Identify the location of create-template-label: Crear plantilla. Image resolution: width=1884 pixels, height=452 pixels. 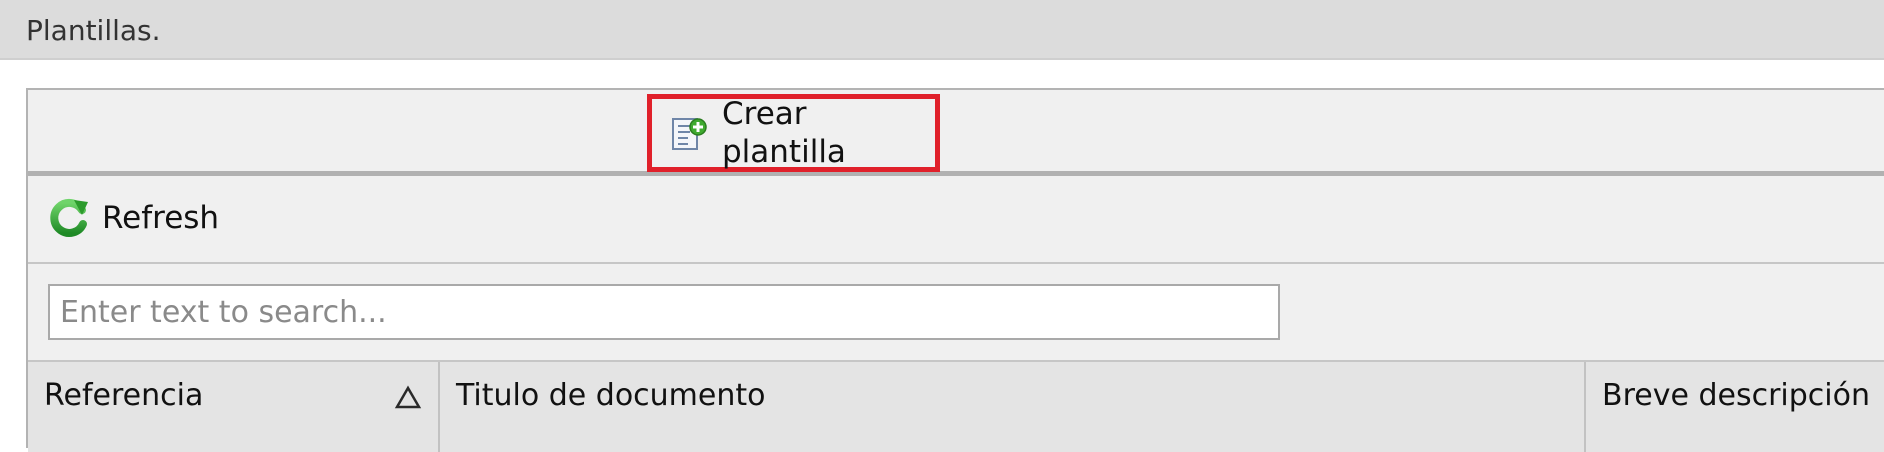
(784, 133).